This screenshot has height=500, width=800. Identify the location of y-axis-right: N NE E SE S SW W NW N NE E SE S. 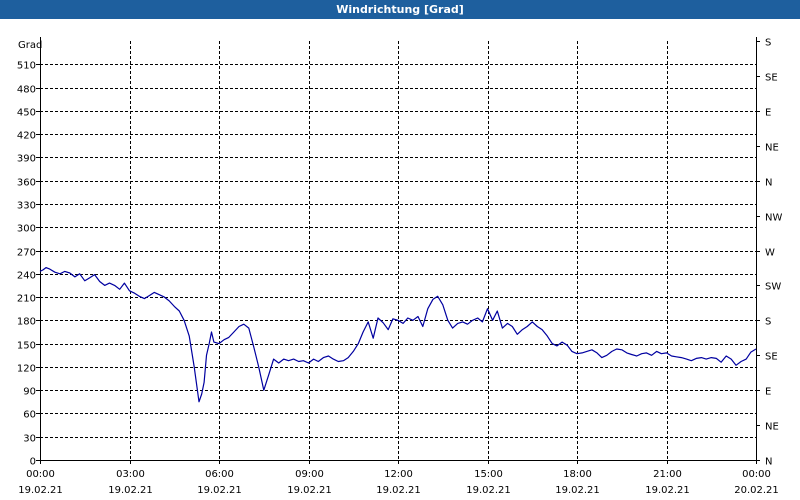
(769, 253).